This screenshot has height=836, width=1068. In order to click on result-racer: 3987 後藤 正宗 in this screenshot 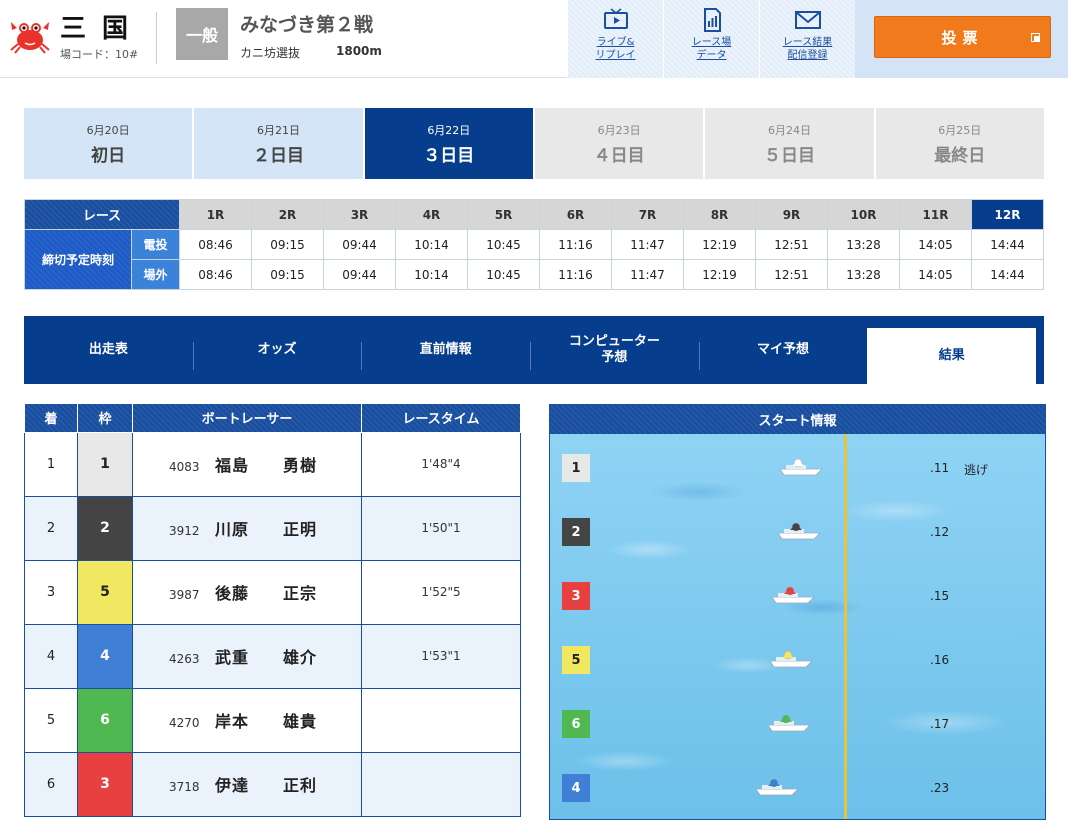, I will do `click(247, 592)`.